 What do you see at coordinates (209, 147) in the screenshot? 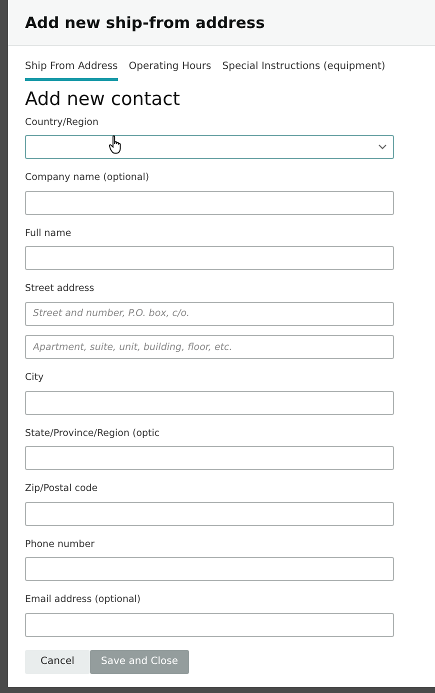
I see `country-dropdown` at bounding box center [209, 147].